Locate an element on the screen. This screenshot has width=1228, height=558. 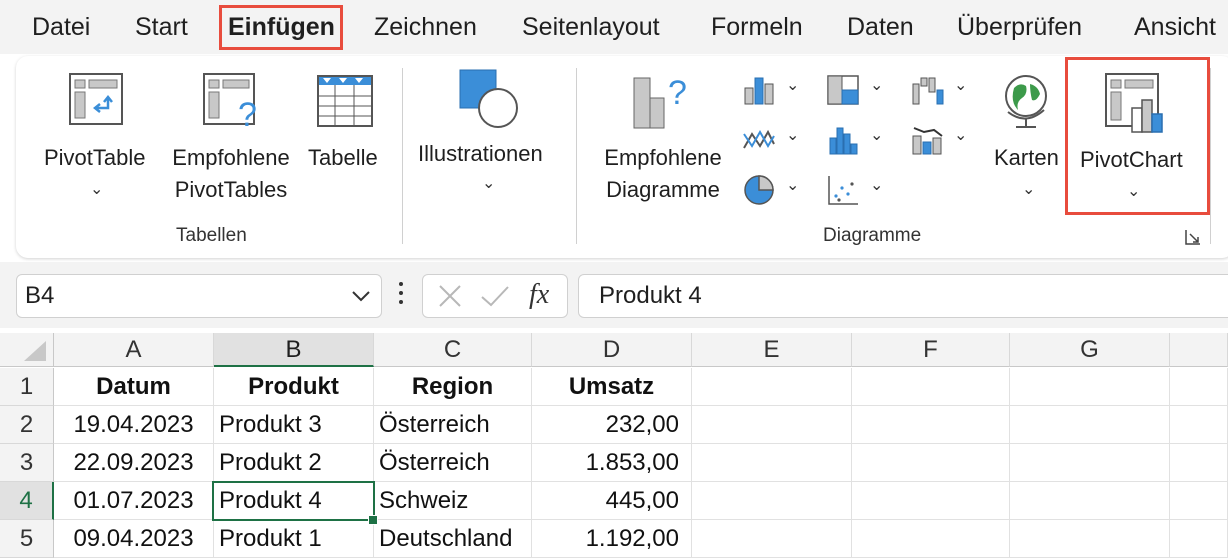
column-header-b: B is located at coordinates (294, 350).